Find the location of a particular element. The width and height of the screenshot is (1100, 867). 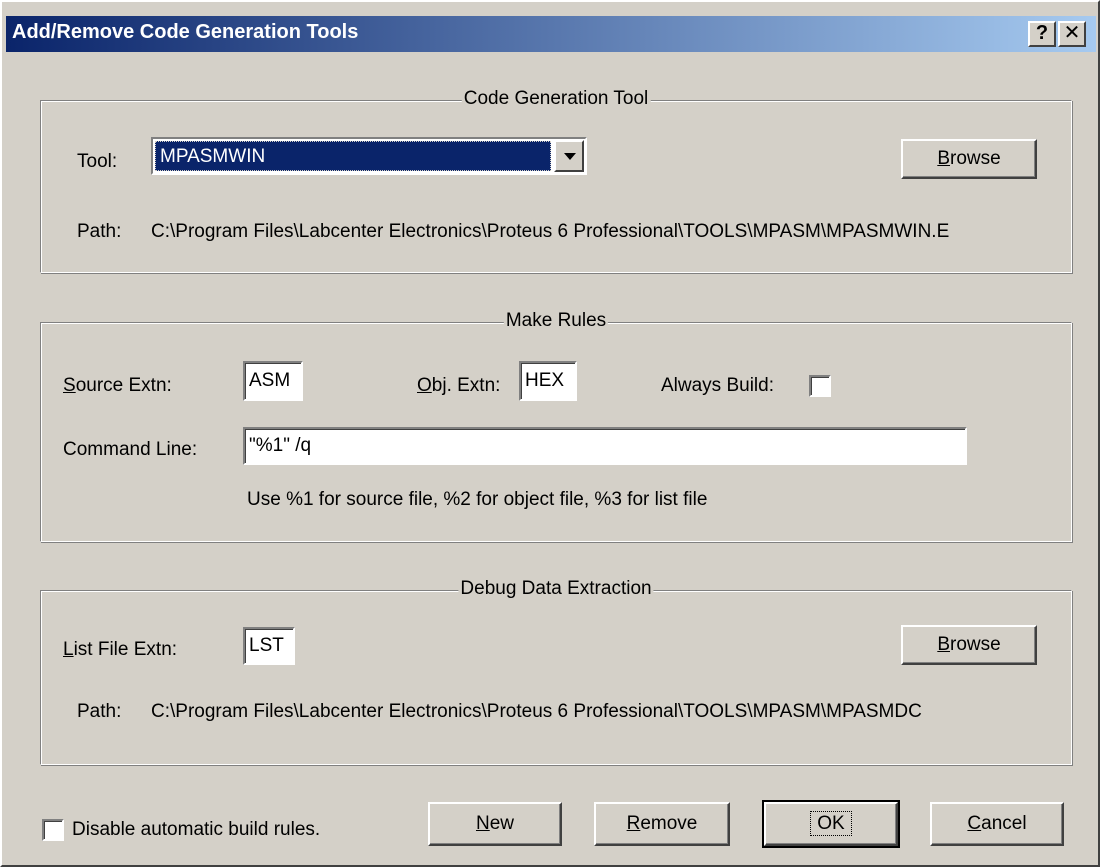

debug-browse-button: Browse is located at coordinates (969, 645).